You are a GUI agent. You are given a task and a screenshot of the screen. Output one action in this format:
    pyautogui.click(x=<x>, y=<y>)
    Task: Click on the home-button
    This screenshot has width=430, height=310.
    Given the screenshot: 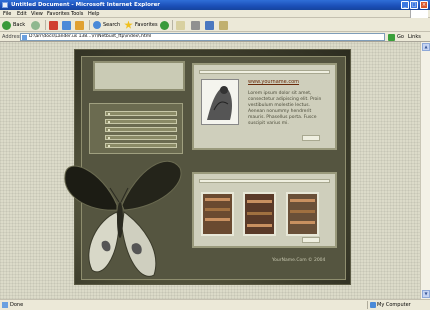 What is the action you would take?
    pyautogui.click(x=79, y=25)
    